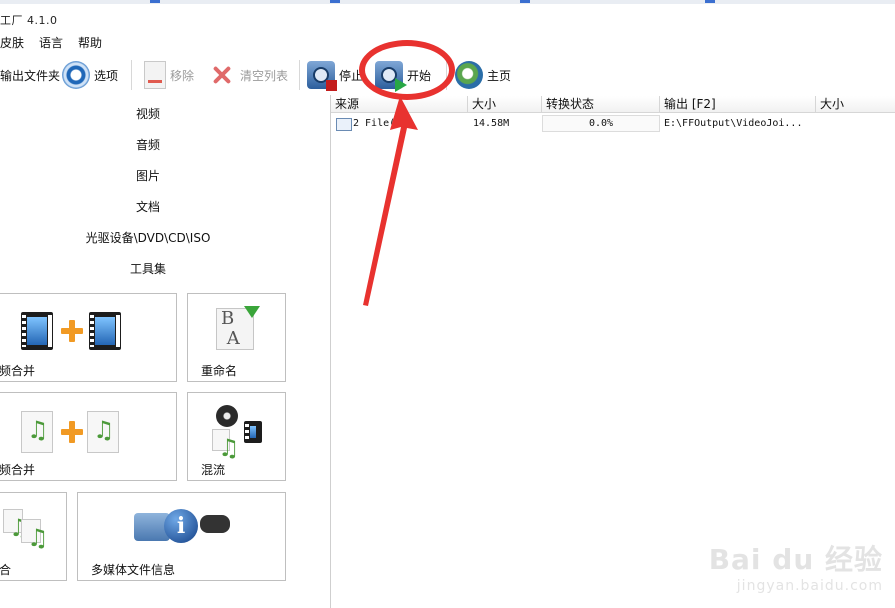  Describe the element at coordinates (88, 337) in the screenshot. I see `video-join-tile: 频合并` at that location.